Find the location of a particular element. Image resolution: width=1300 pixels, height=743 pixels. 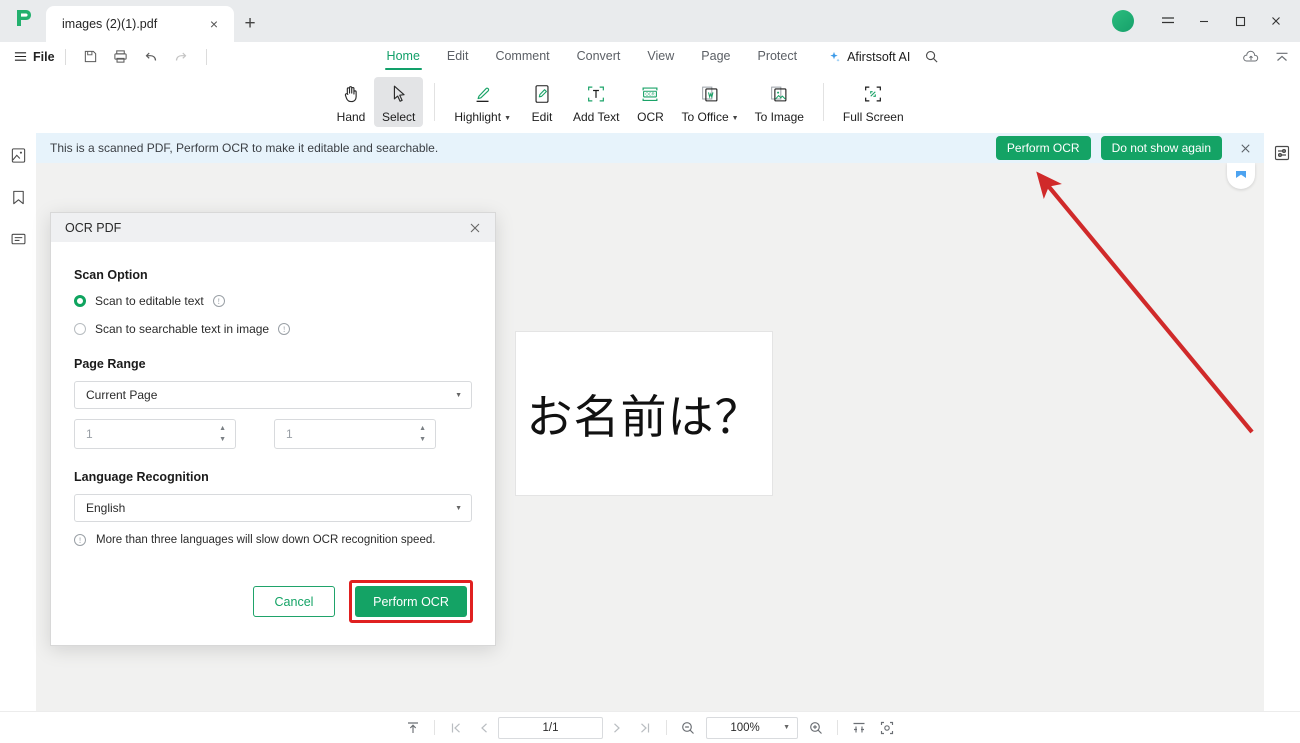

tab-page: Page is located at coordinates (715, 56).